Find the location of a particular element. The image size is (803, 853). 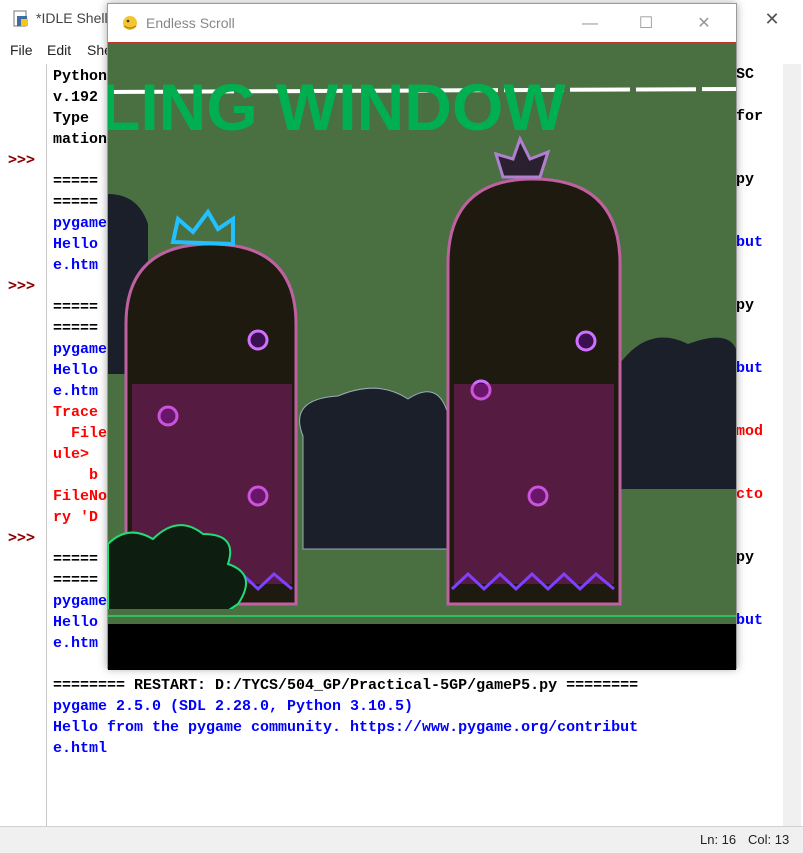

window-title: *IDLE Shell is located at coordinates (72, 18).